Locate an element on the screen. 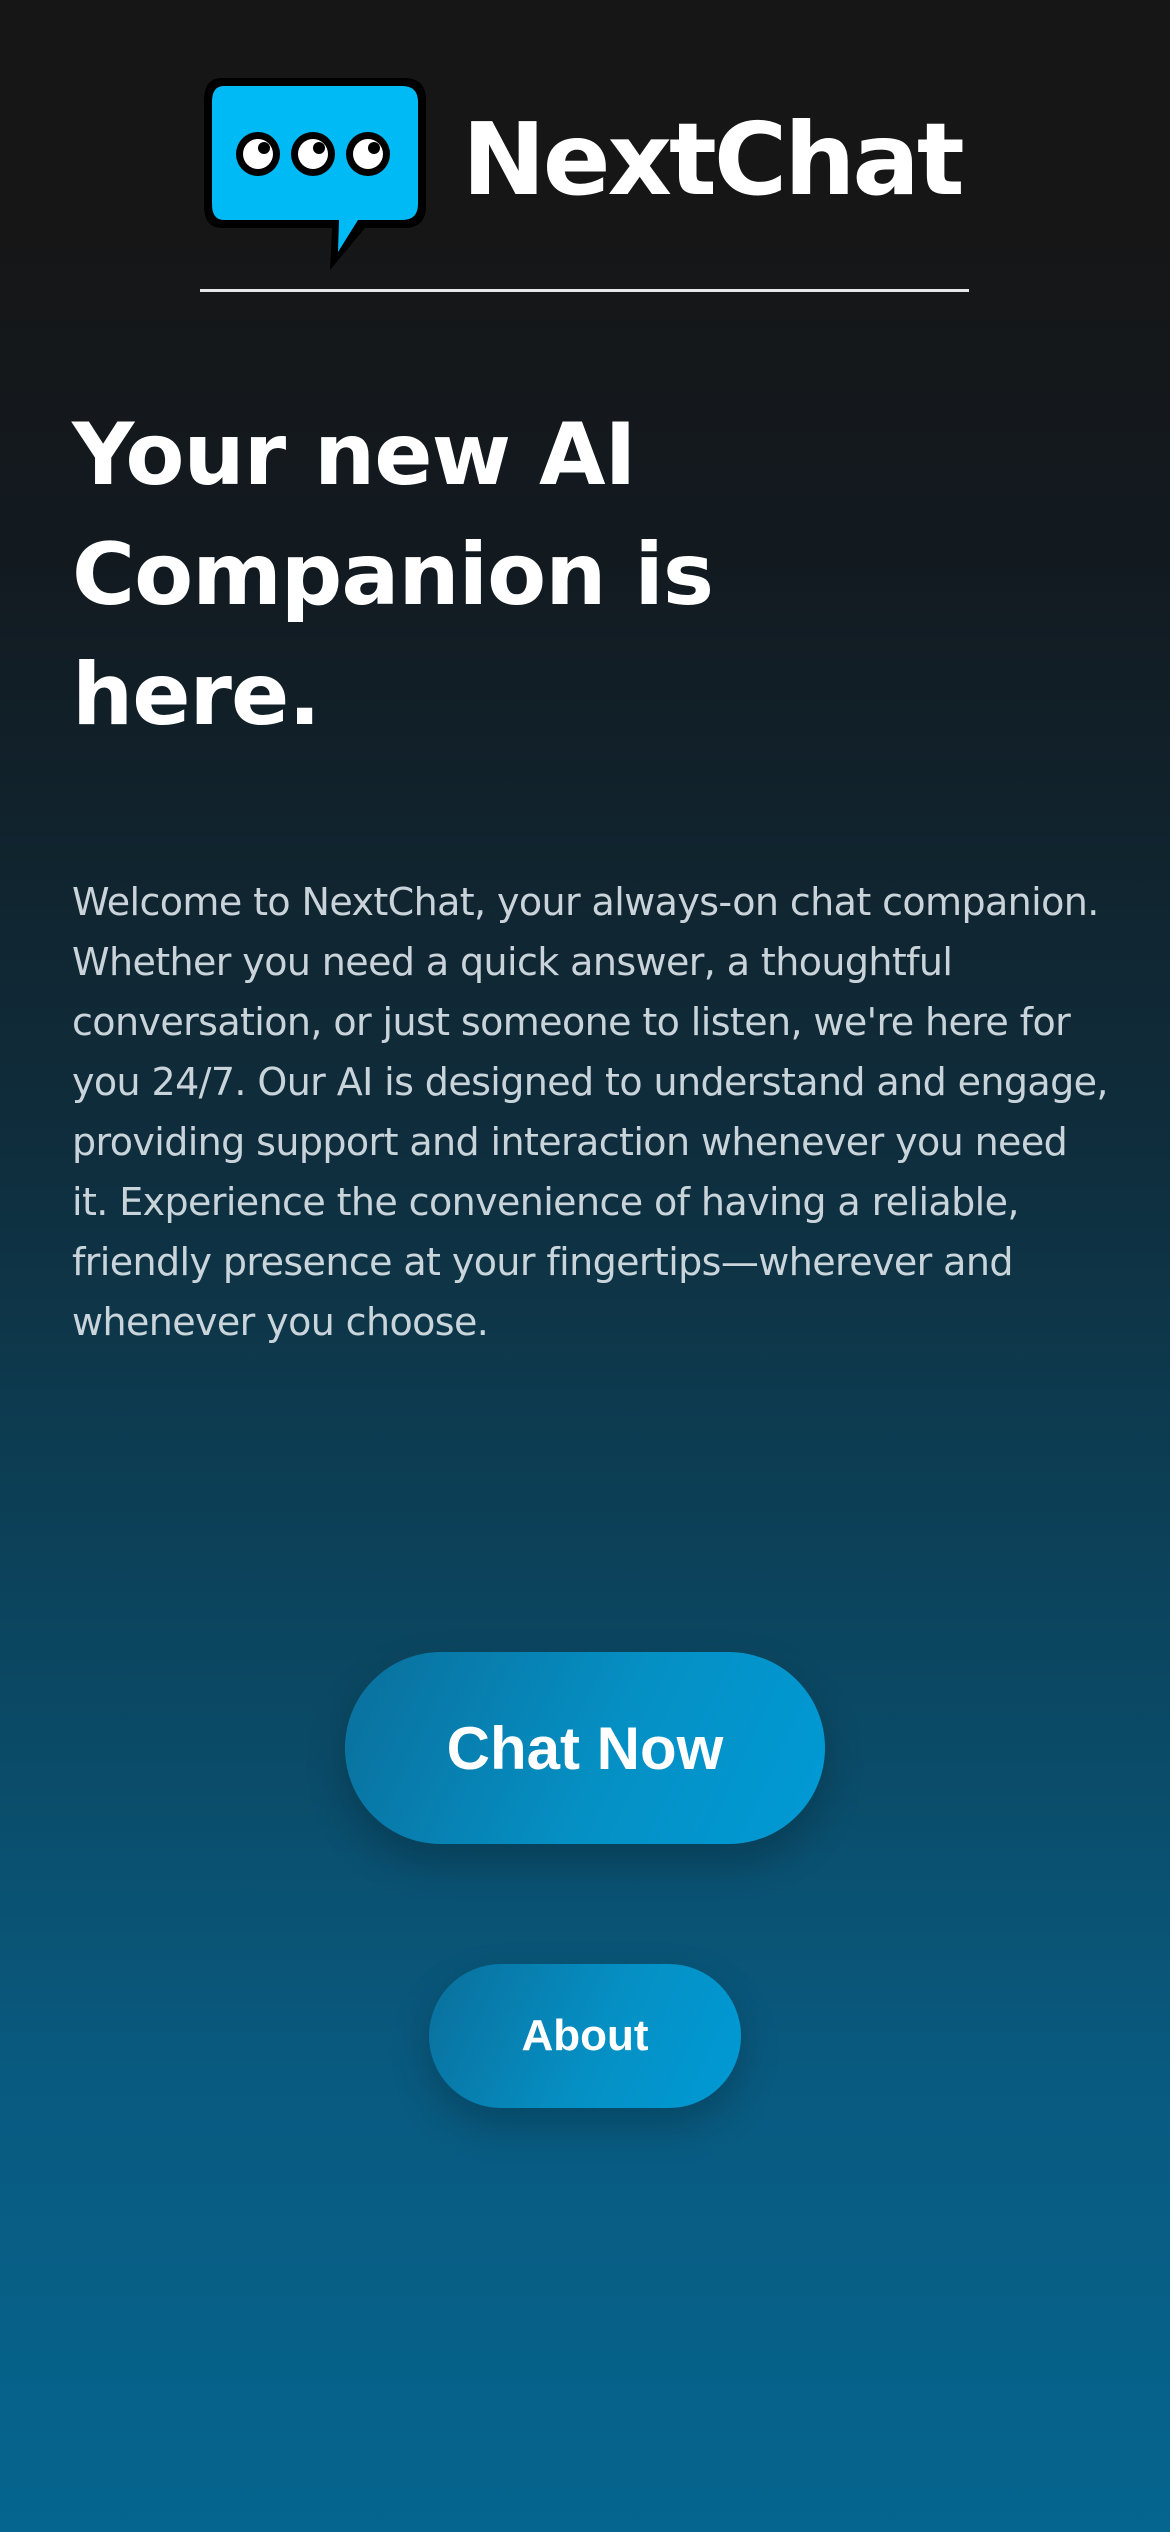  chat-now-button: Chat Now is located at coordinates (585, 1748).